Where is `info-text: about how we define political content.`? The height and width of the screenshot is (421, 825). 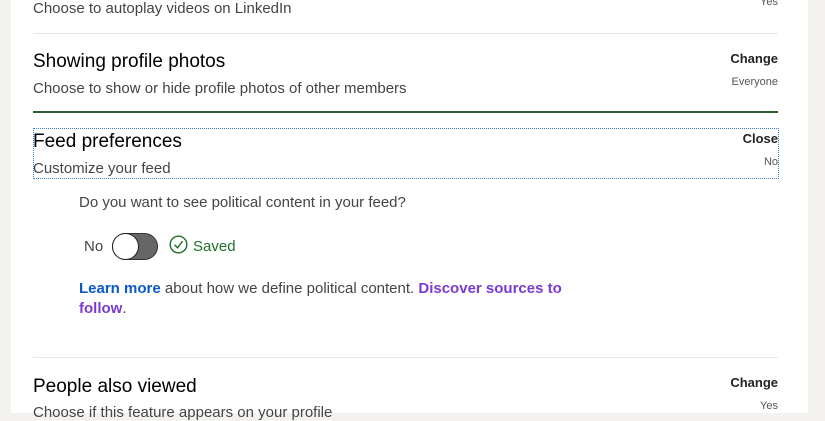
info-text: about how we define political content. is located at coordinates (289, 288).